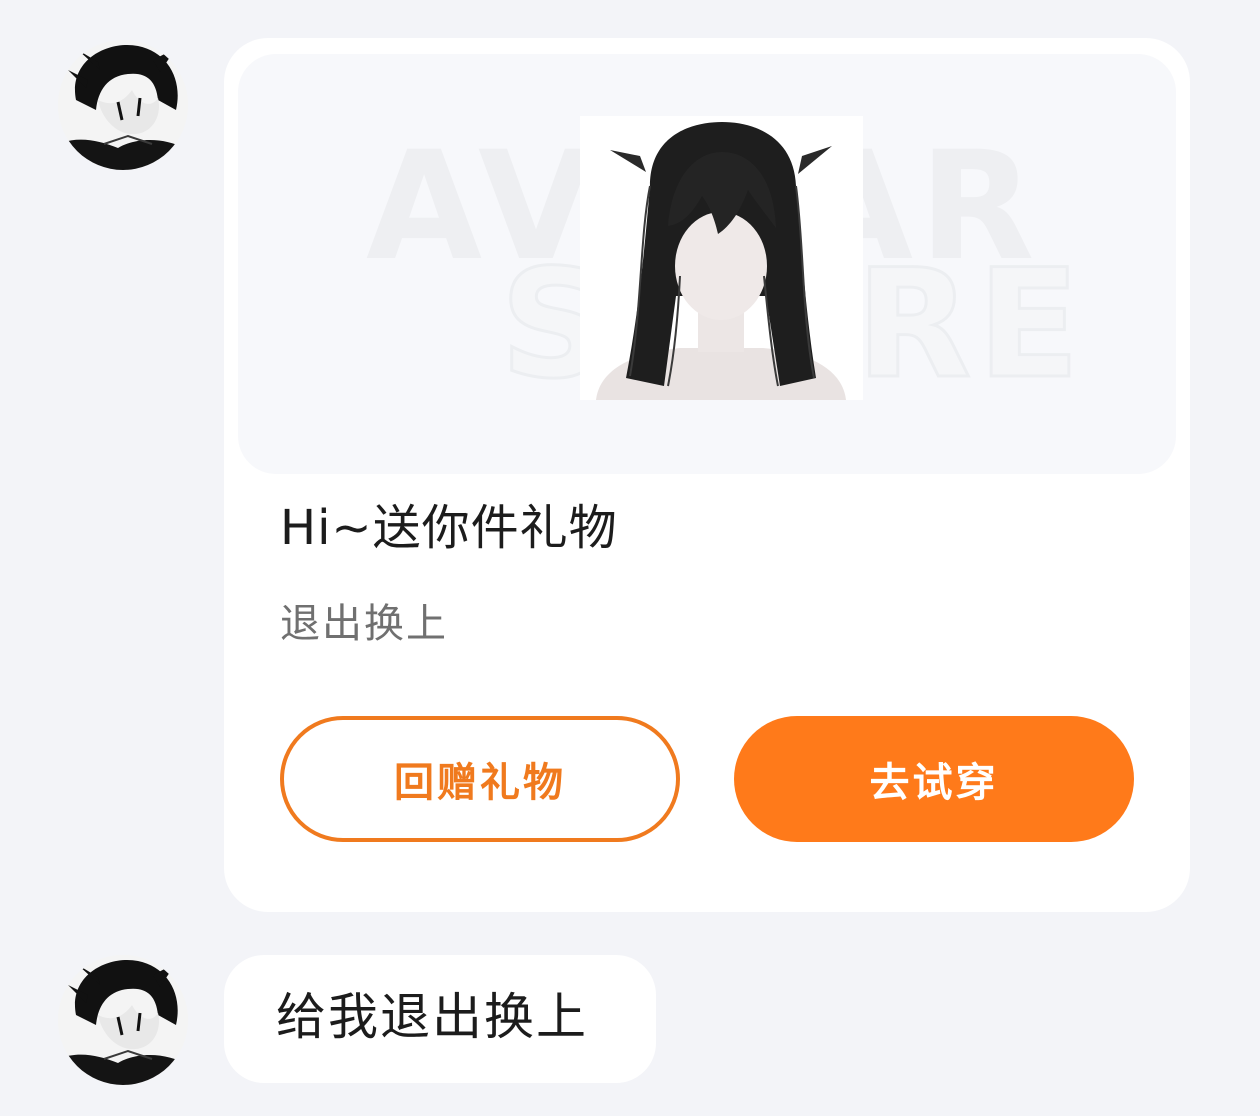 The width and height of the screenshot is (1260, 1116). I want to click on return-gift-button: 回赠礼物, so click(480, 779).